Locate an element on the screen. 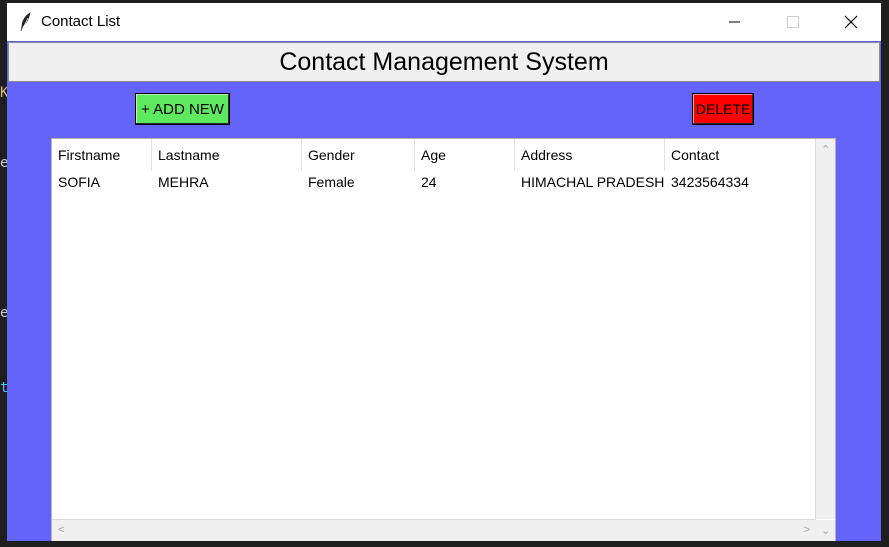  maximize-button is located at coordinates (793, 22).